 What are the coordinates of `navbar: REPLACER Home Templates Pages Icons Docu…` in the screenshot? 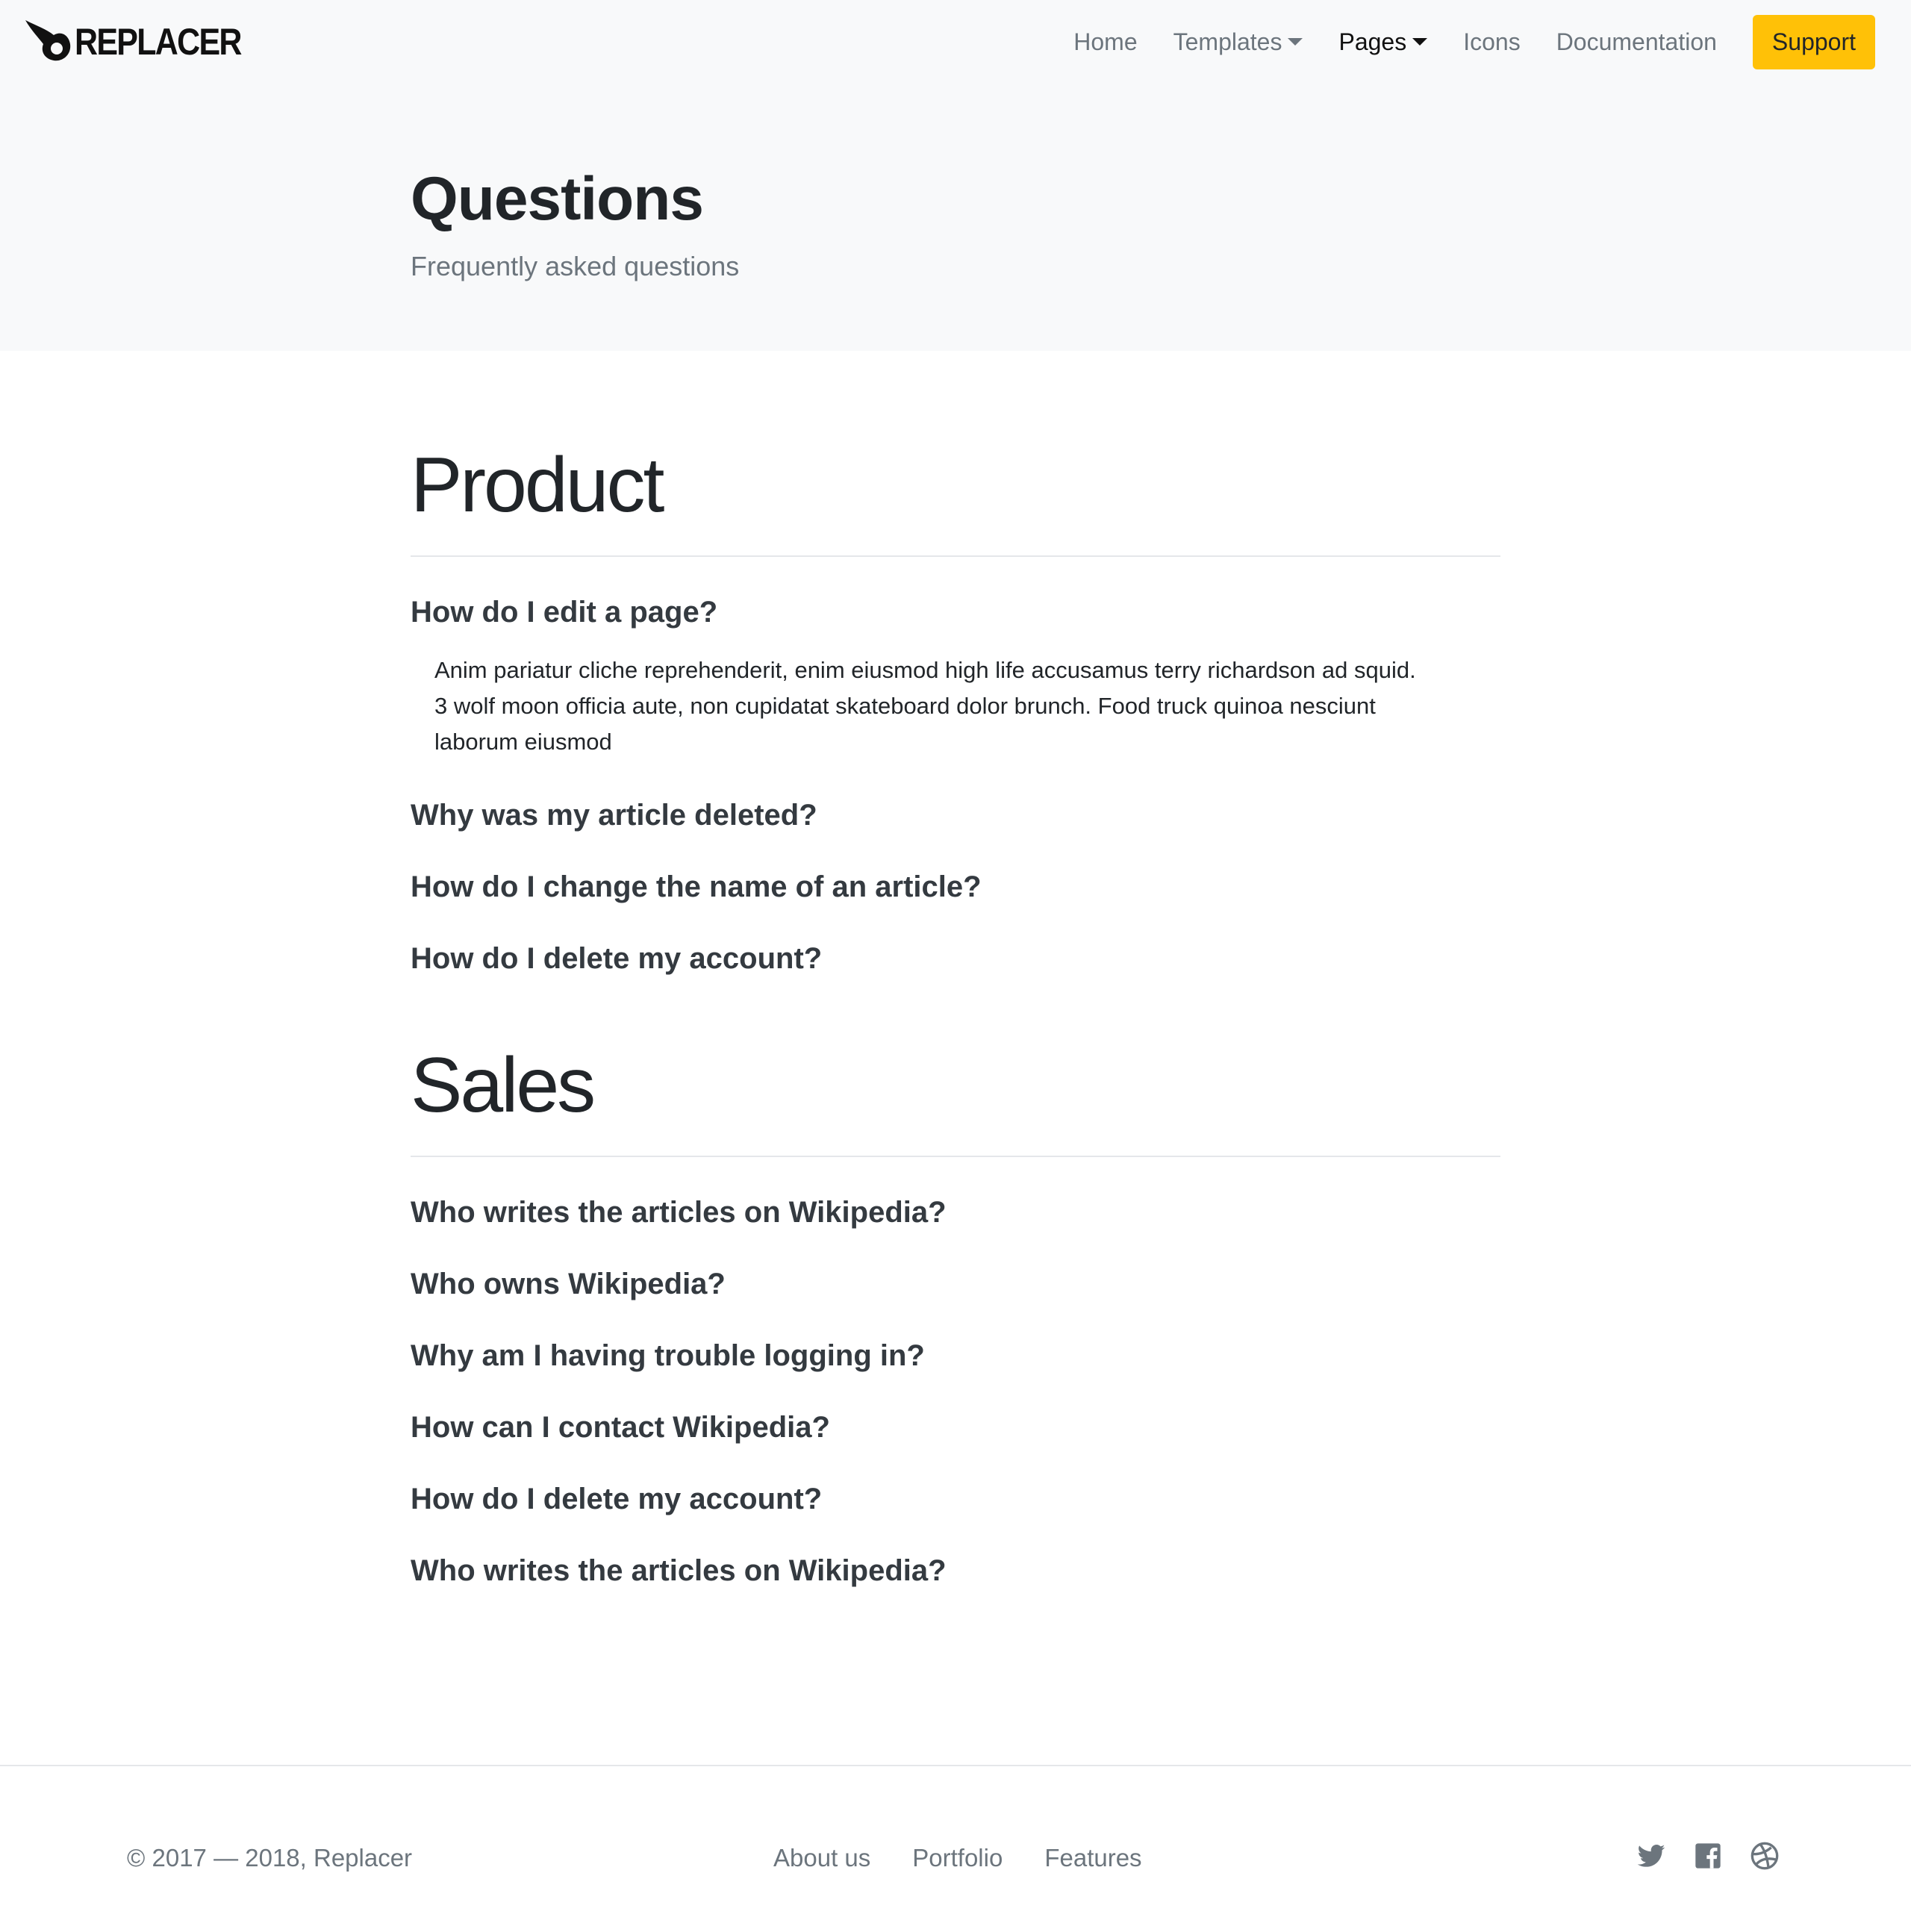 It's located at (955, 42).